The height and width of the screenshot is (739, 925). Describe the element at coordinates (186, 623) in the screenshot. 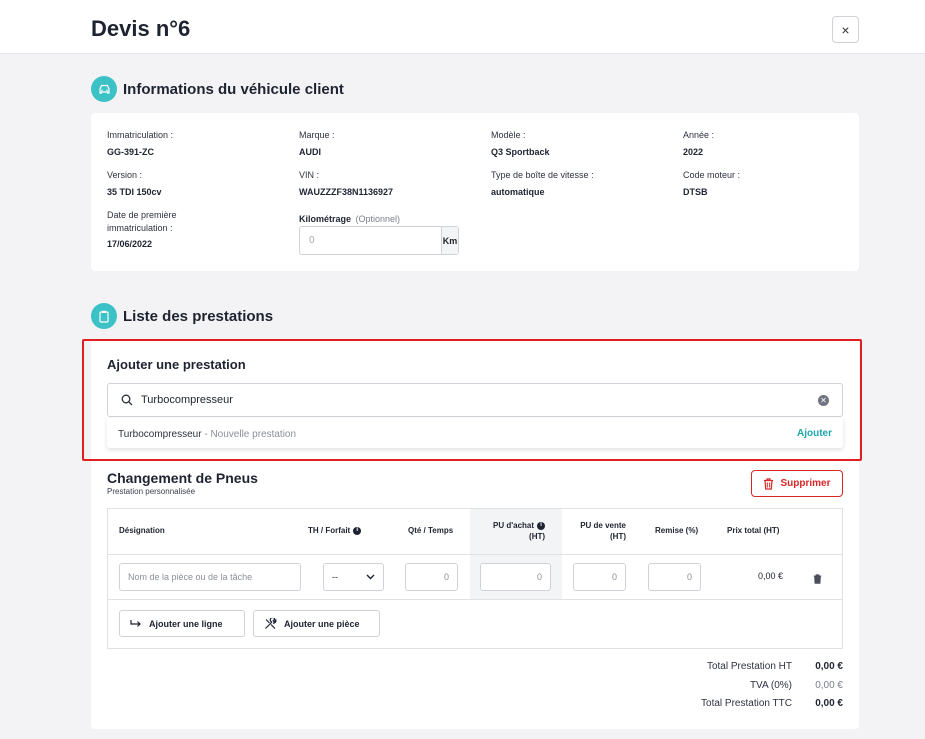

I see `add-line-label: Ajouter une ligne` at that location.